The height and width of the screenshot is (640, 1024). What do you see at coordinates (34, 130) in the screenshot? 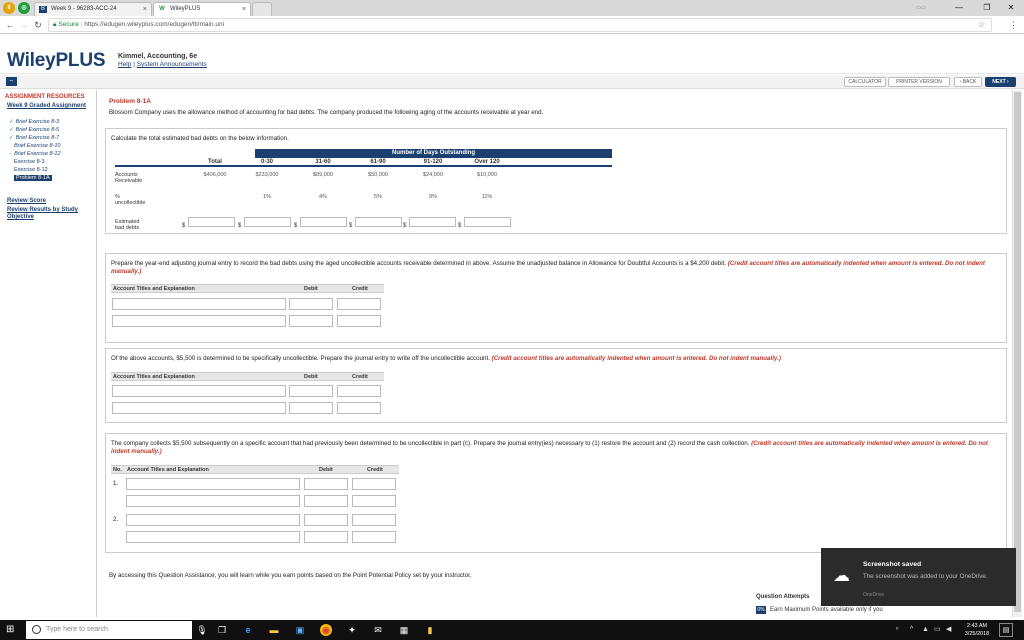
I see `sidebar-item-be-8-5: ✓ Brief Exercise 8-5` at bounding box center [34, 130].